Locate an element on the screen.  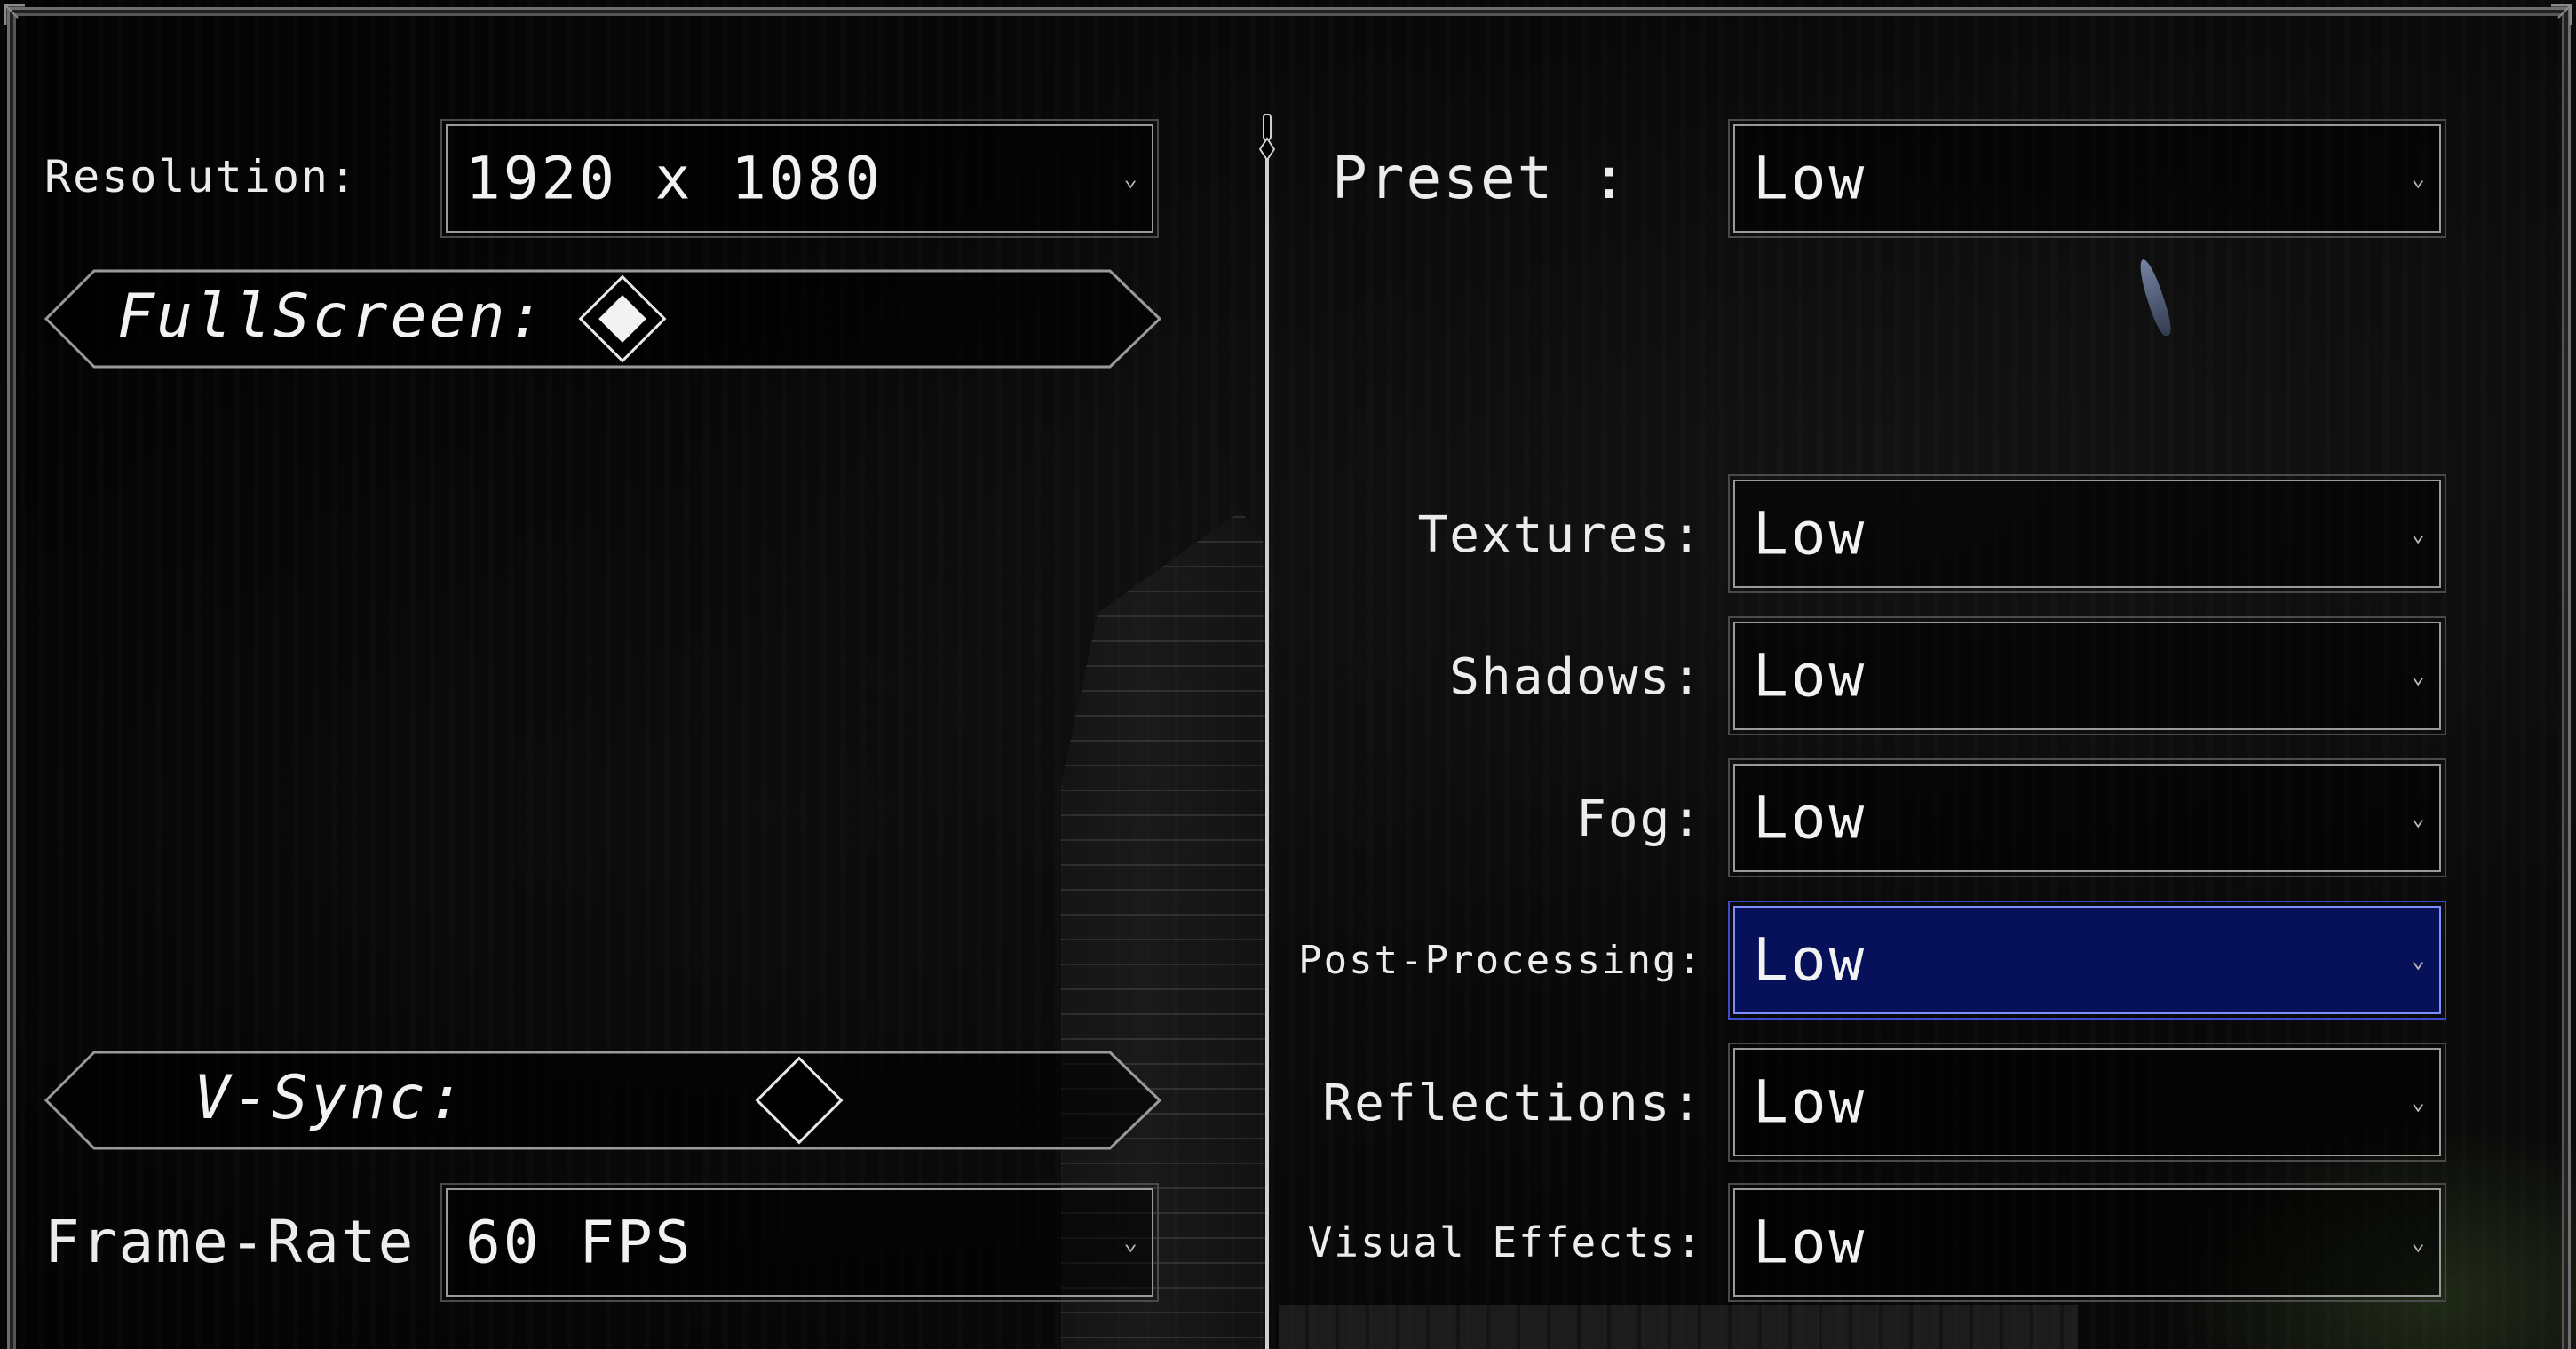
post-processing-value: Low is located at coordinates (1810, 960).